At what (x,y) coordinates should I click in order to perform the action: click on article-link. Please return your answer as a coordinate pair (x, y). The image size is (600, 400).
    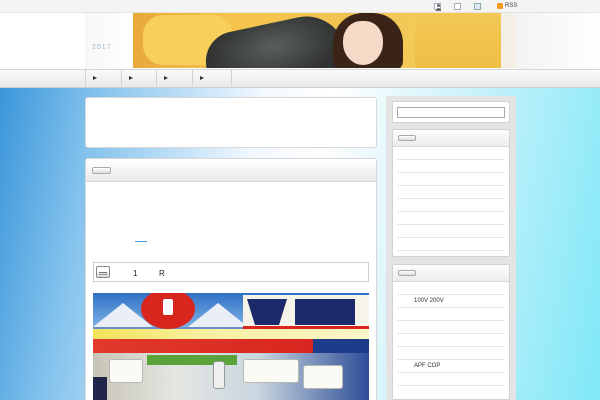
    Looking at the image, I should click on (141, 241).